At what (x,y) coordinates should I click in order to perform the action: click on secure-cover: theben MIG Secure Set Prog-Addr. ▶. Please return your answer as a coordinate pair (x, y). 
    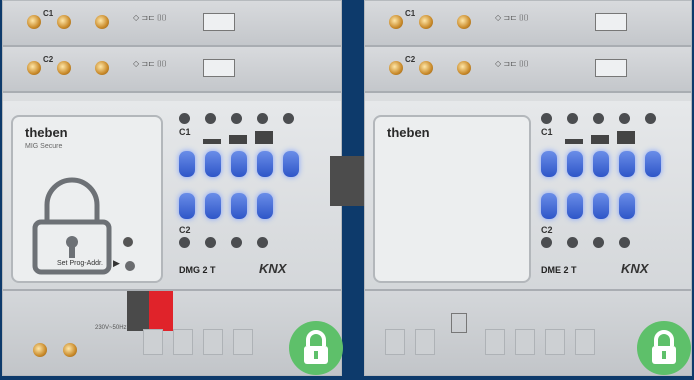
    Looking at the image, I should click on (87, 199).